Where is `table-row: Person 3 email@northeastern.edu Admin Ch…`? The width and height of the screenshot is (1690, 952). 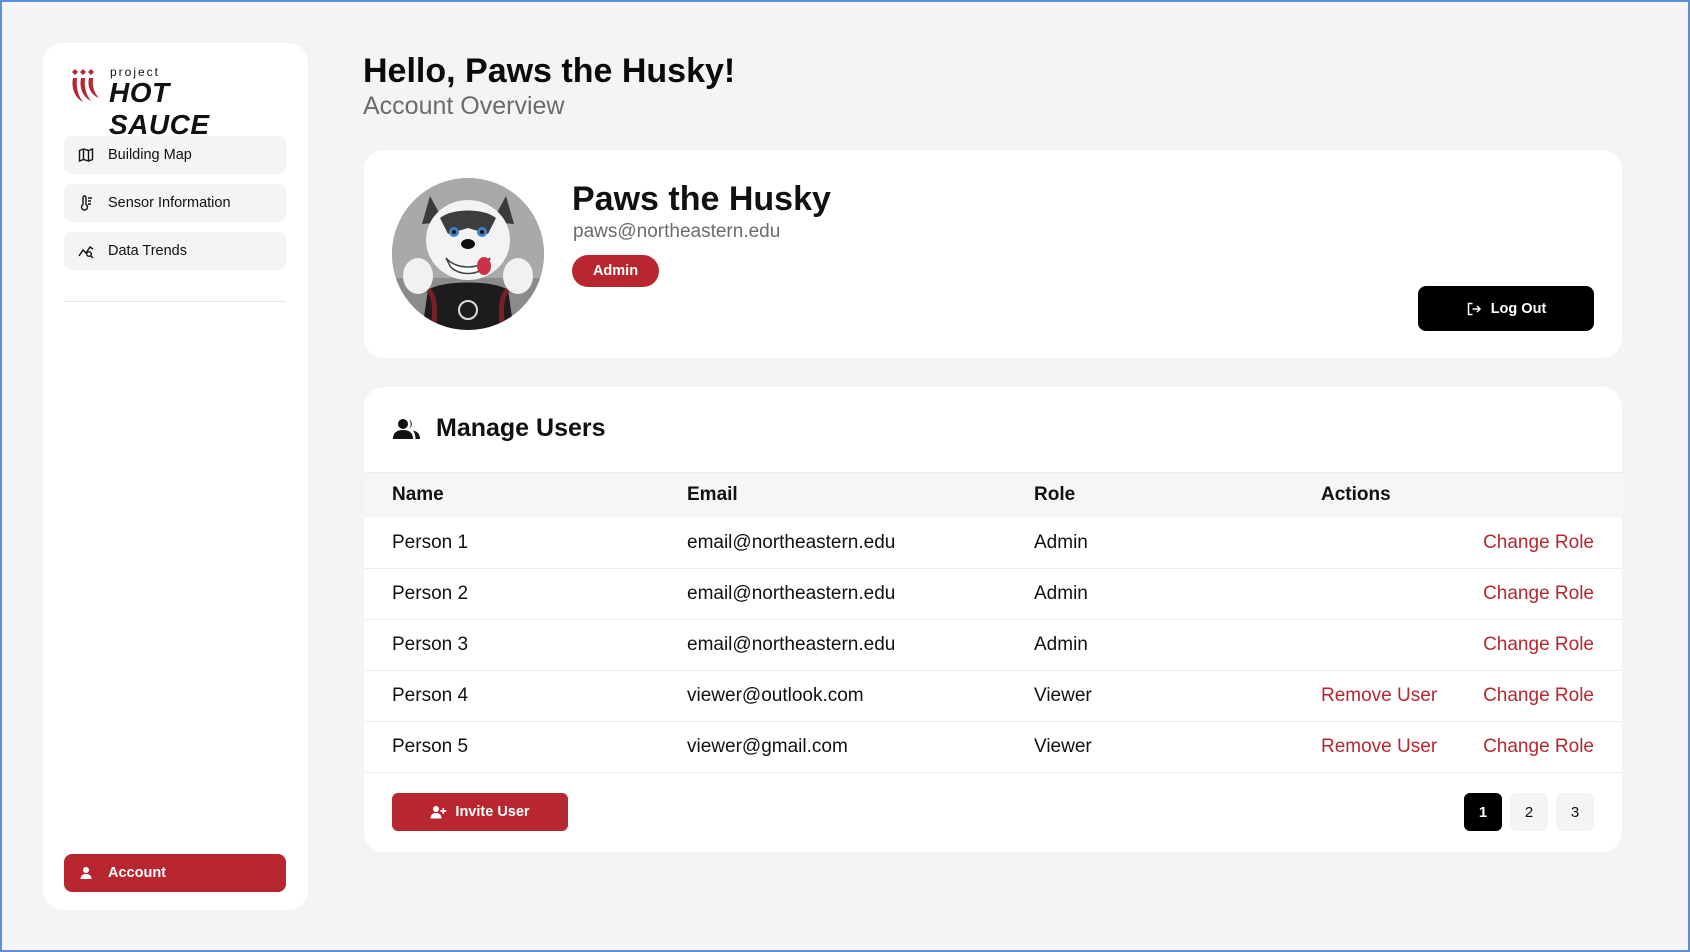
table-row: Person 3 email@northeastern.edu Admin Ch… is located at coordinates (993, 645).